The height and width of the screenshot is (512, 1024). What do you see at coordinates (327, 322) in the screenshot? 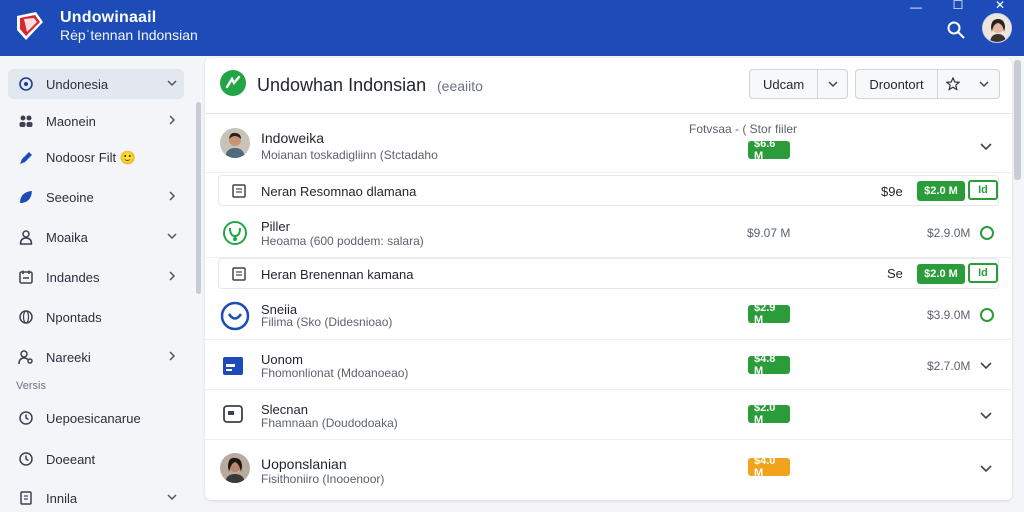
I see `row-subtitle: Filima (Sko (Didesnioao)` at bounding box center [327, 322].